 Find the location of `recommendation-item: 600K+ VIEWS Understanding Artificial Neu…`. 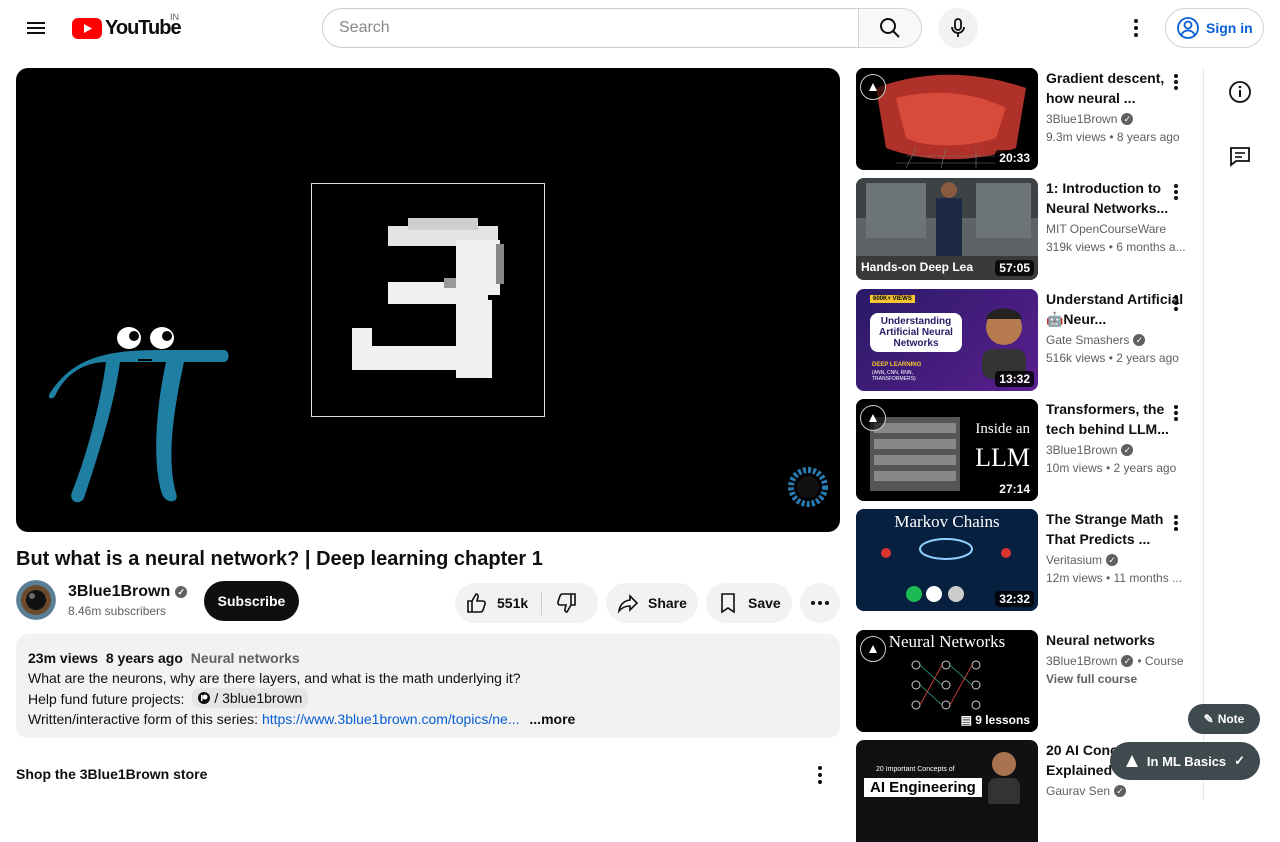

recommendation-item: 600K+ VIEWS Understanding Artificial Neu… is located at coordinates (1021, 340).